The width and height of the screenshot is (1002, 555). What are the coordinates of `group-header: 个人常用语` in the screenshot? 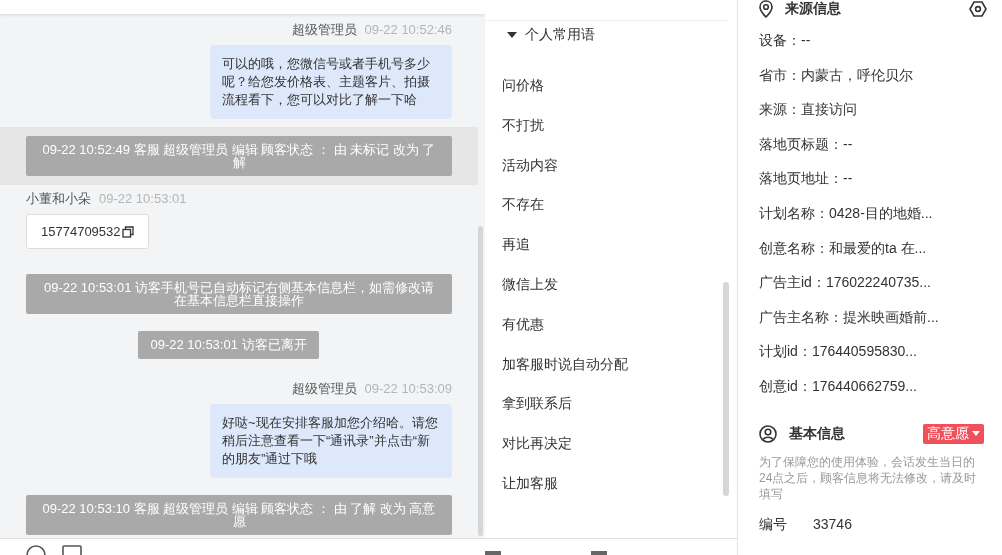 It's located at (605, 35).